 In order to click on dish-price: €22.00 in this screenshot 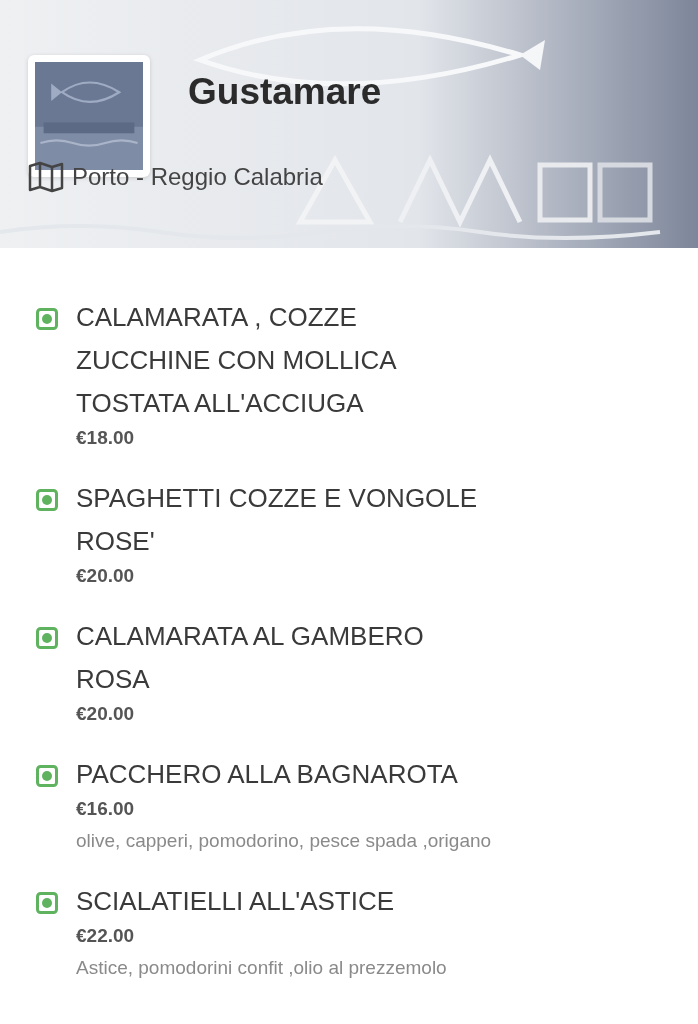, I will do `click(106, 936)`.